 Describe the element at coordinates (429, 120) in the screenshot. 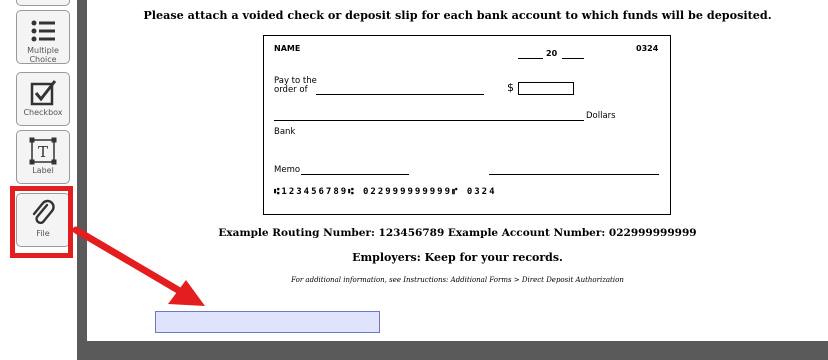

I see `amount-words-line` at that location.